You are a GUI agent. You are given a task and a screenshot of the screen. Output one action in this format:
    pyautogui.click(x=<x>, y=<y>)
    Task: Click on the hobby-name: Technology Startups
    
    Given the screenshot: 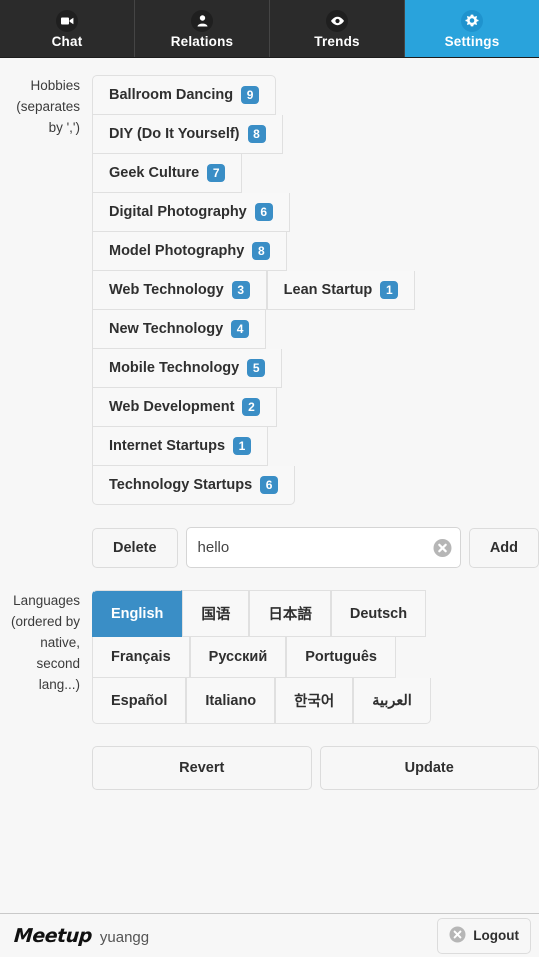 What is the action you would take?
    pyautogui.click(x=181, y=485)
    